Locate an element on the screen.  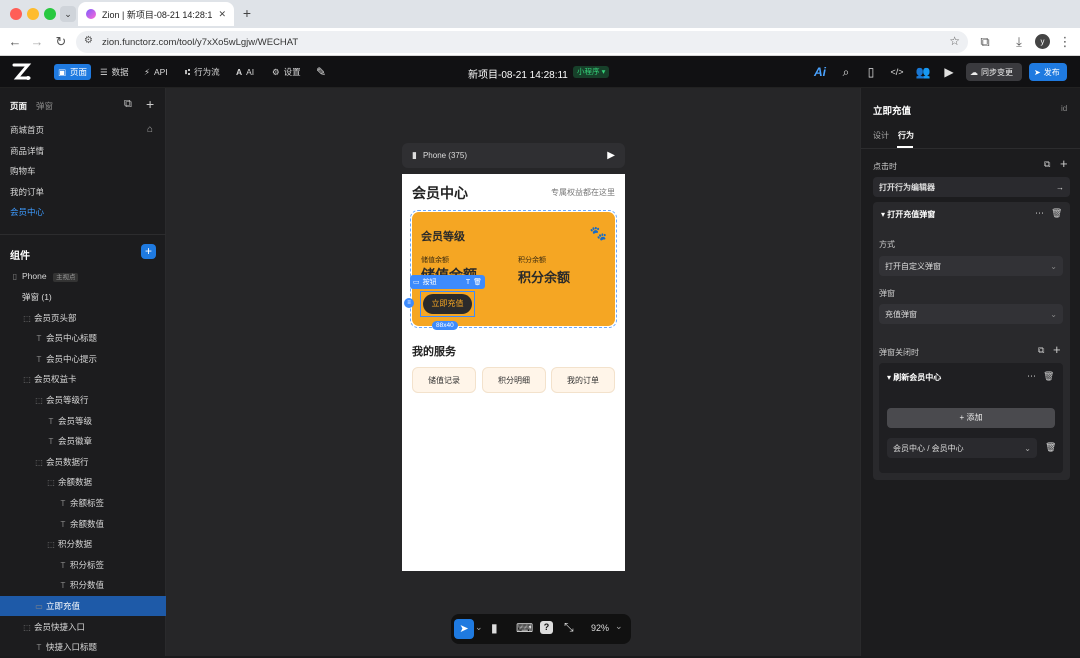
paw-badge-icon: 🐾 is located at coordinates (598, 233).